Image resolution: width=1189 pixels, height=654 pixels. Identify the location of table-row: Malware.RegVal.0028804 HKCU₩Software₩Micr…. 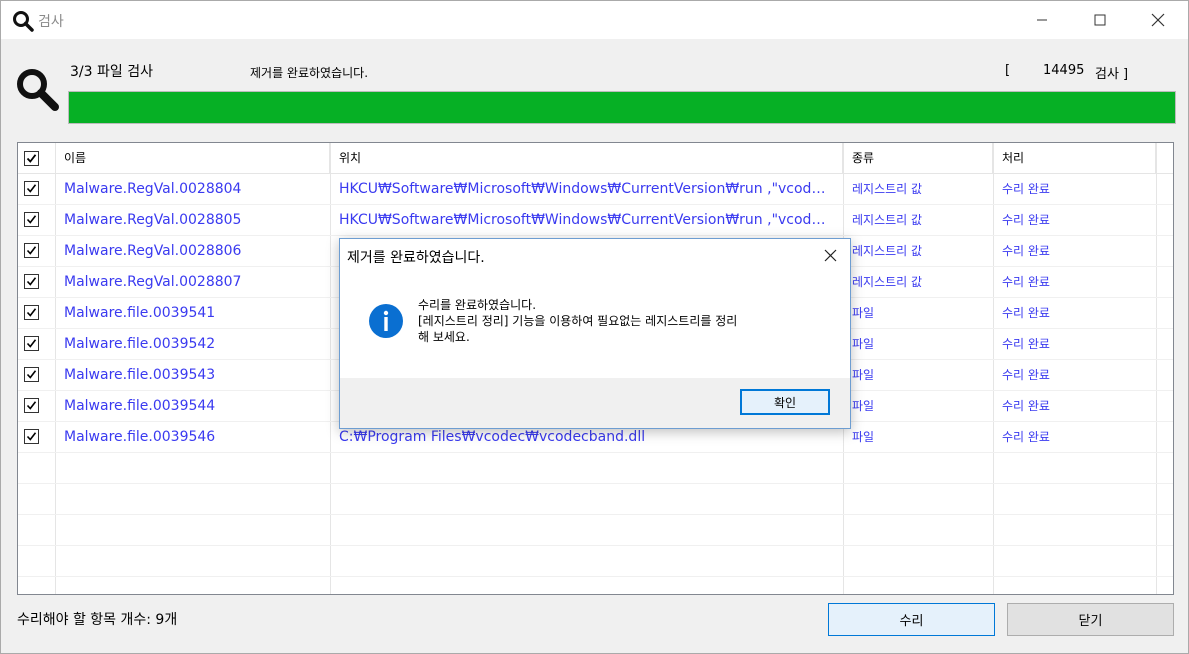
(595, 189).